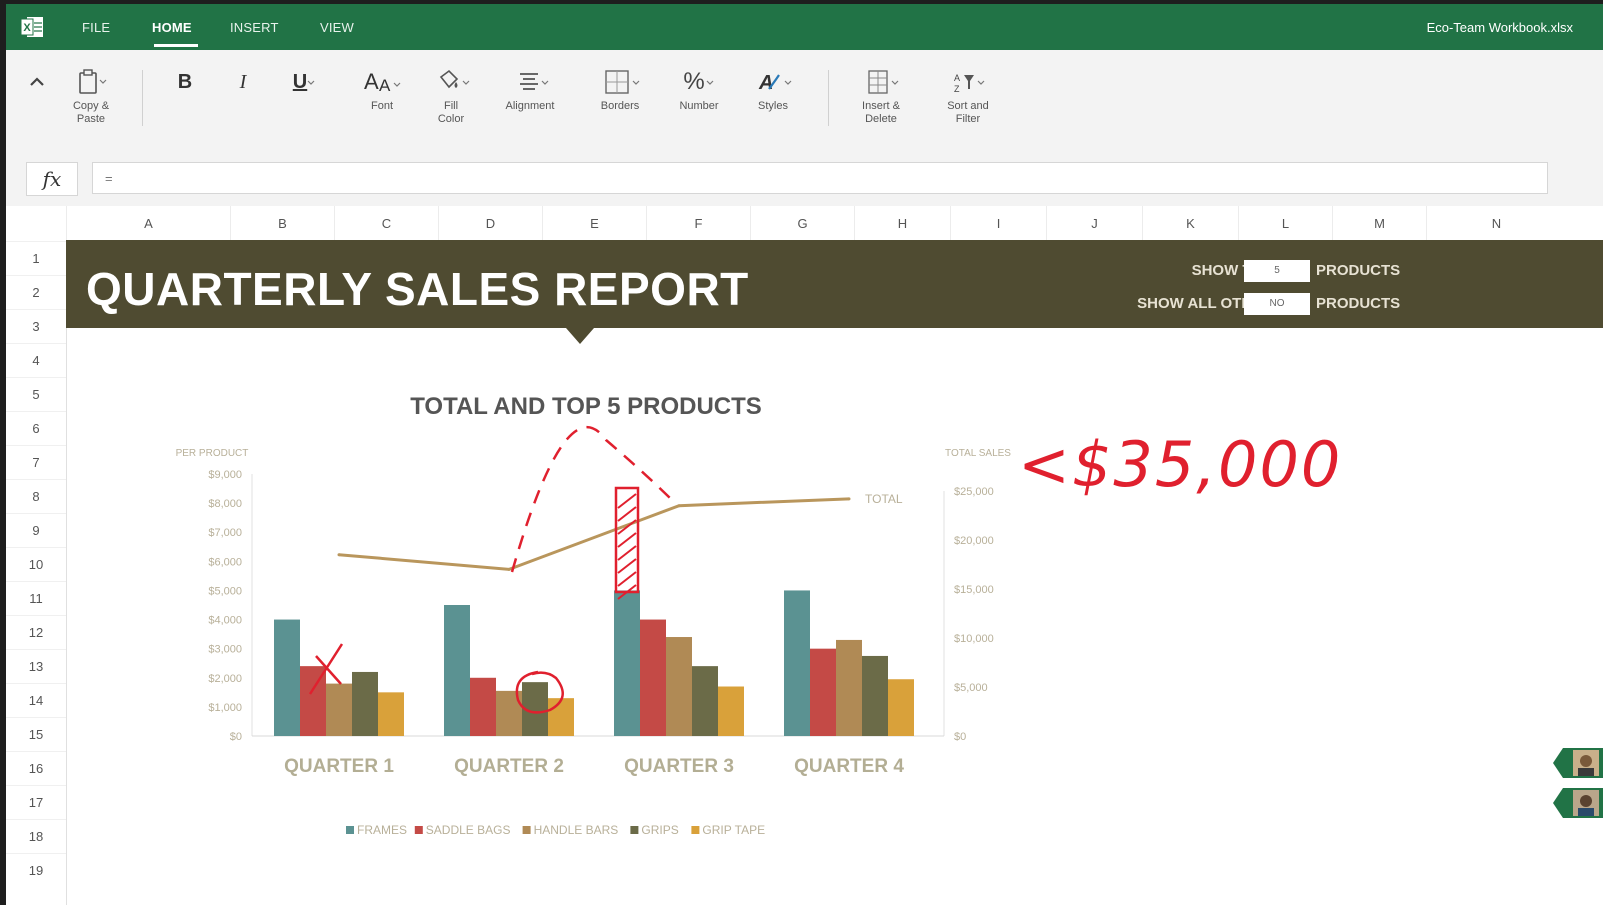  I want to click on row-header-1: 1, so click(36, 258).